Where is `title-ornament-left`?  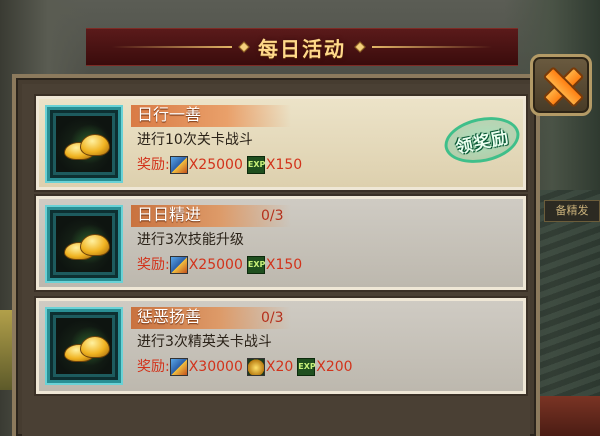
title-ornament-left is located at coordinates (172, 47).